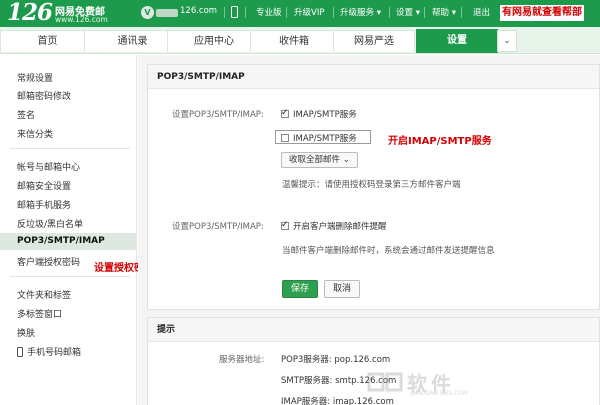 Image resolution: width=600 pixels, height=405 pixels. I want to click on account-name-redacted, so click(167, 13).